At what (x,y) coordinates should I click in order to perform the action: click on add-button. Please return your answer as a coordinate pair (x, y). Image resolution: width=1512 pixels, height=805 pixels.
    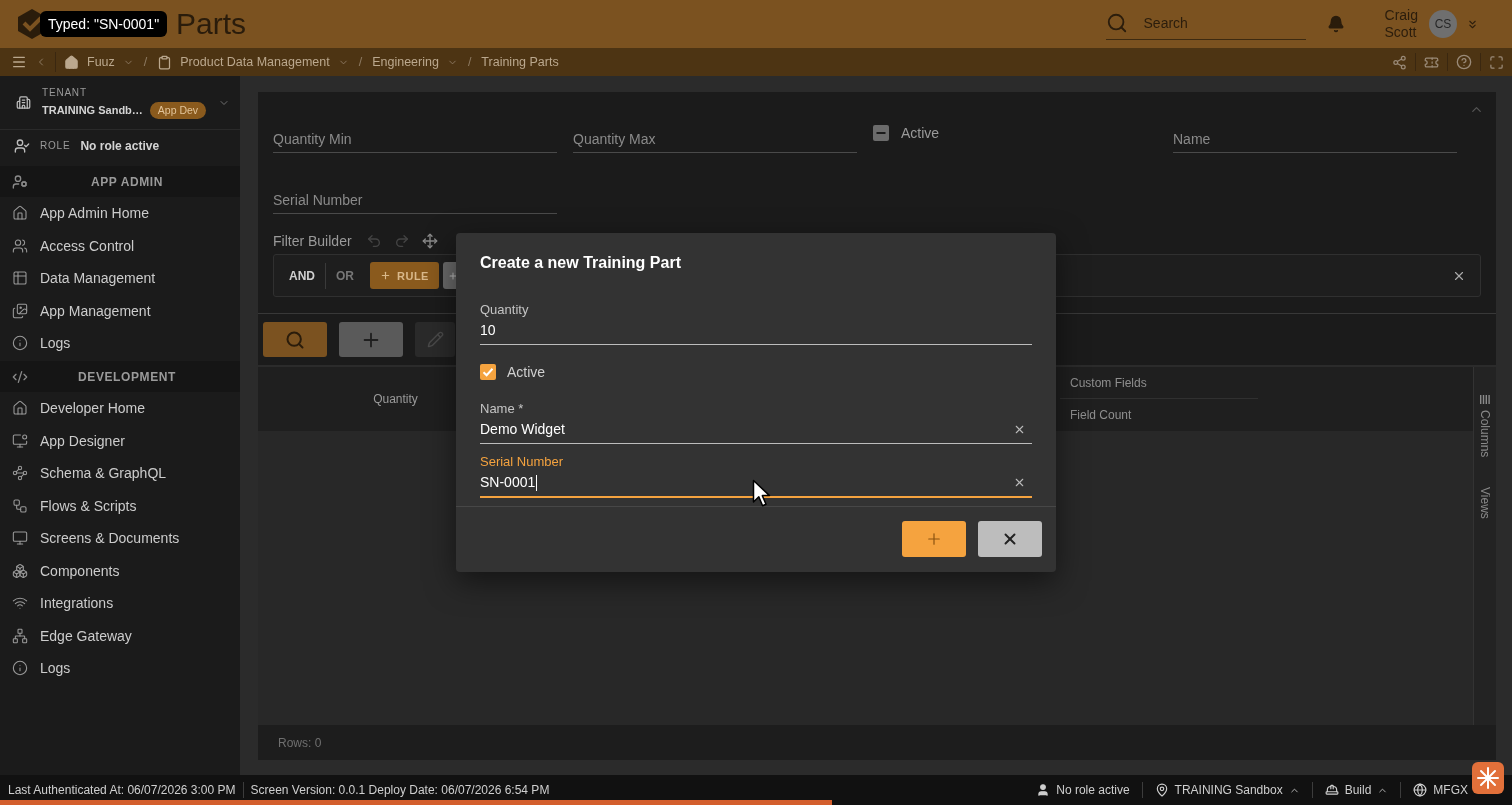
    Looking at the image, I should click on (371, 339).